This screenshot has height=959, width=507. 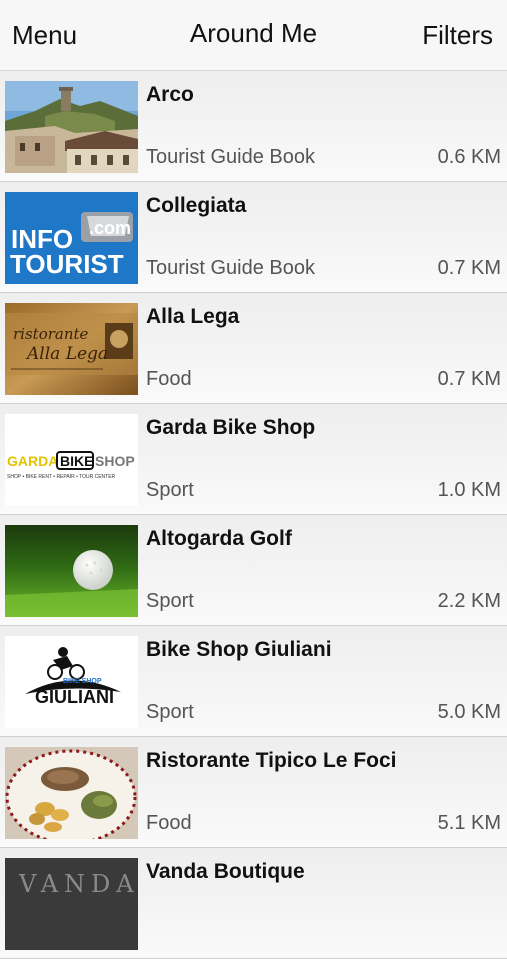 What do you see at coordinates (457, 35) in the screenshot?
I see `filters-button: Filters` at bounding box center [457, 35].